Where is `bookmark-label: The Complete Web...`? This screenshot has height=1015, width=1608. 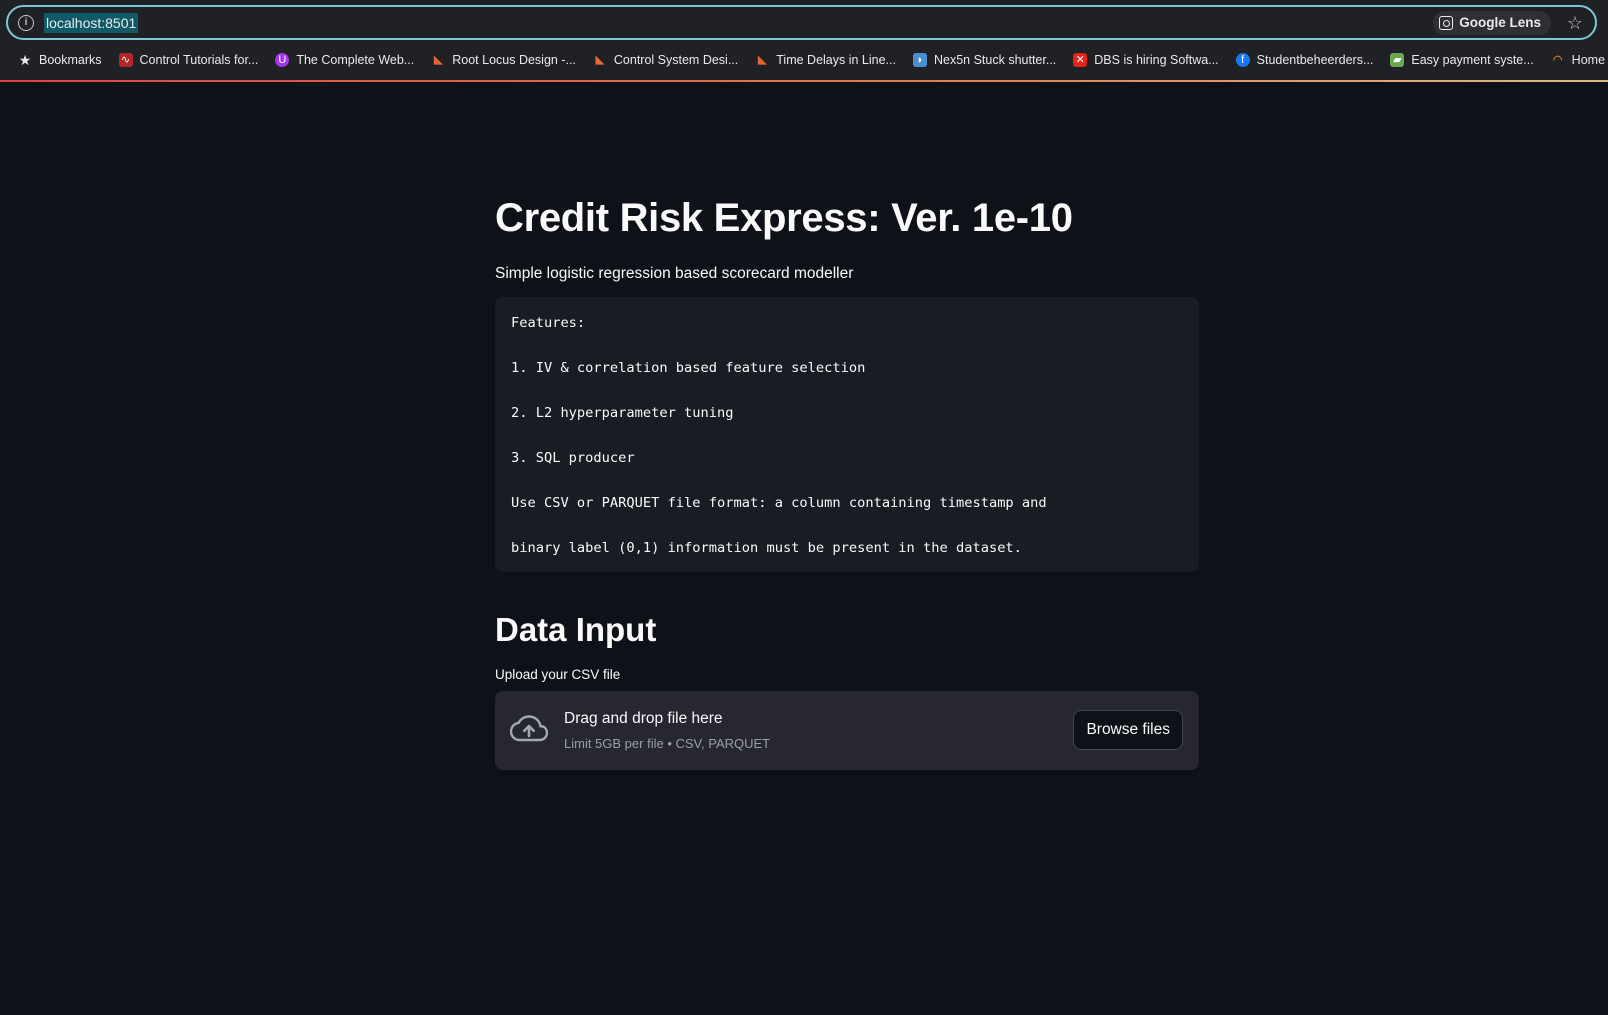
bookmark-label: The Complete Web... is located at coordinates (355, 60).